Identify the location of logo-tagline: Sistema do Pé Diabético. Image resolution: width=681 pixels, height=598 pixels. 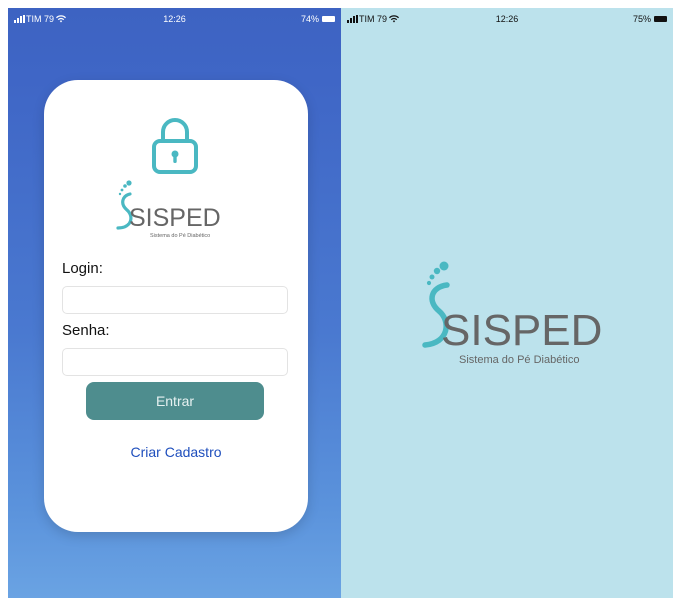
(180, 236).